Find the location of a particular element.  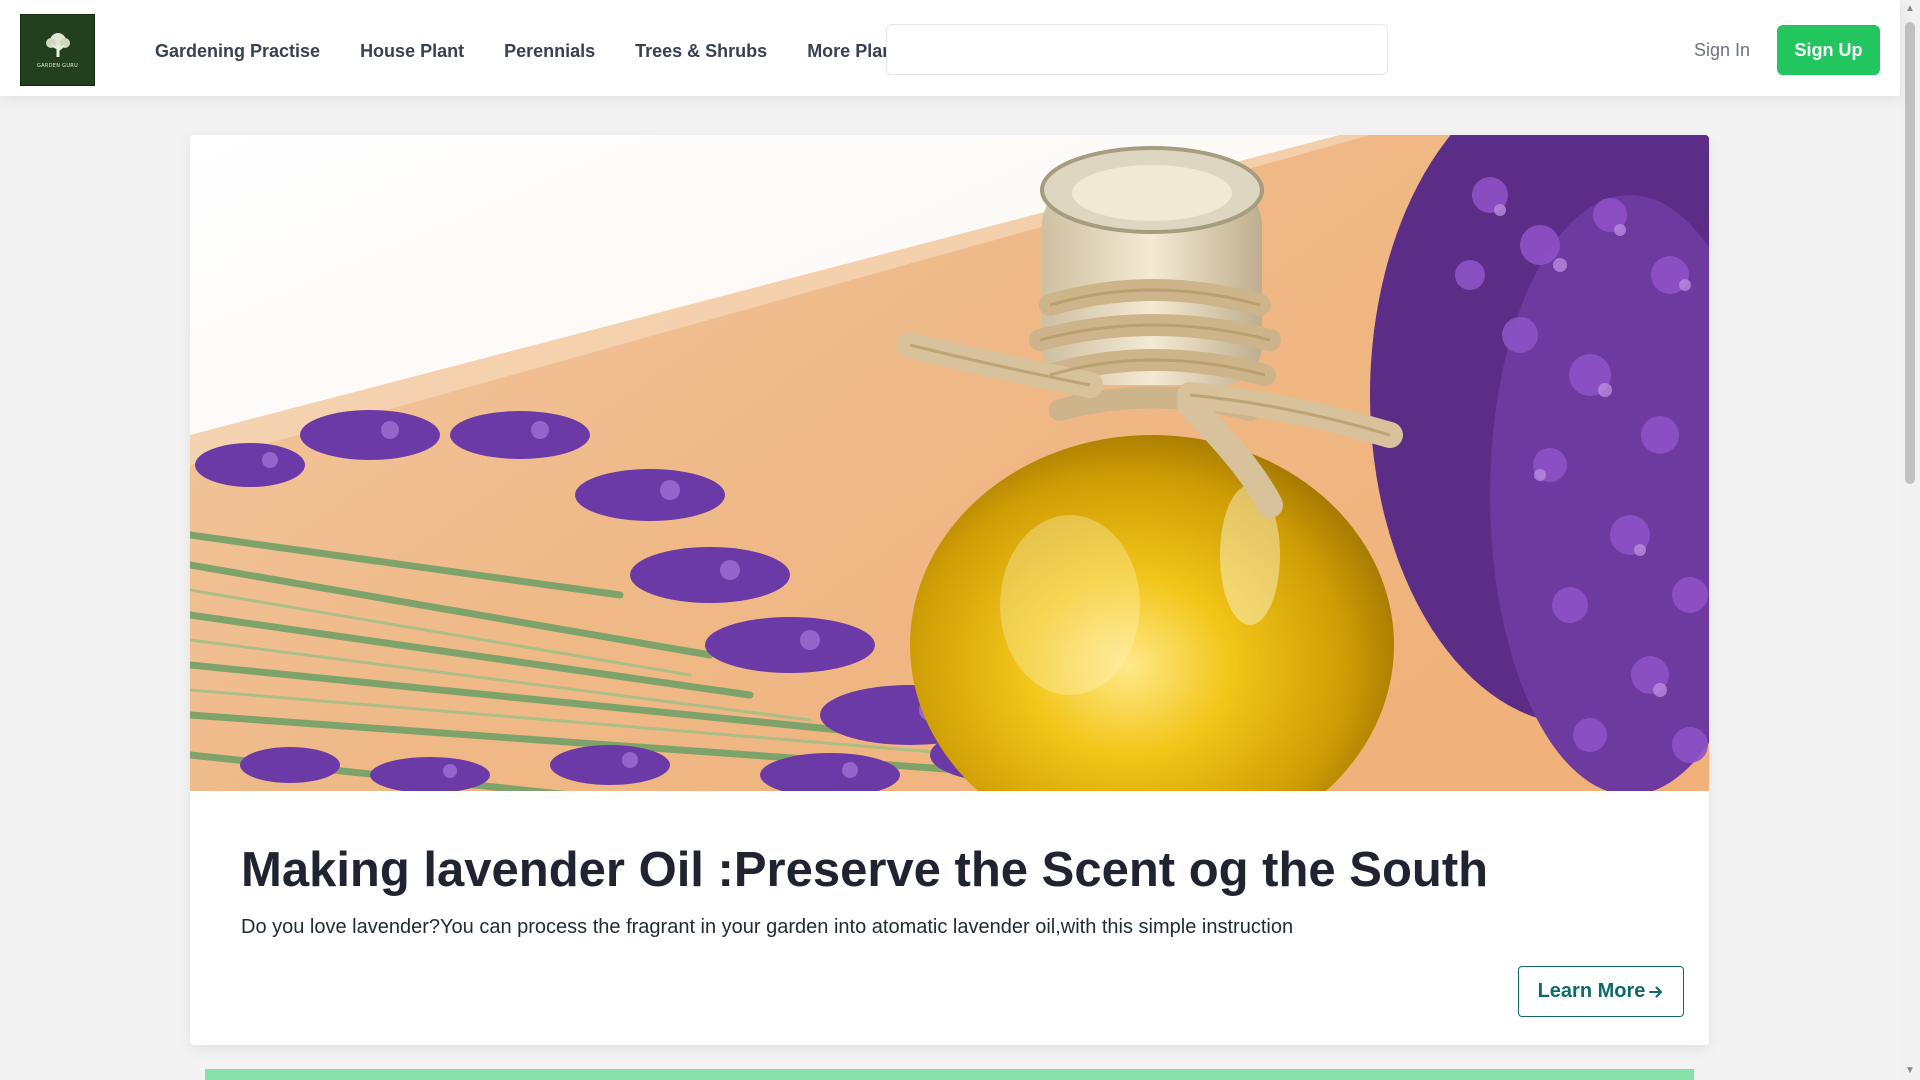

nav-perennials: Perennials is located at coordinates (549, 51).